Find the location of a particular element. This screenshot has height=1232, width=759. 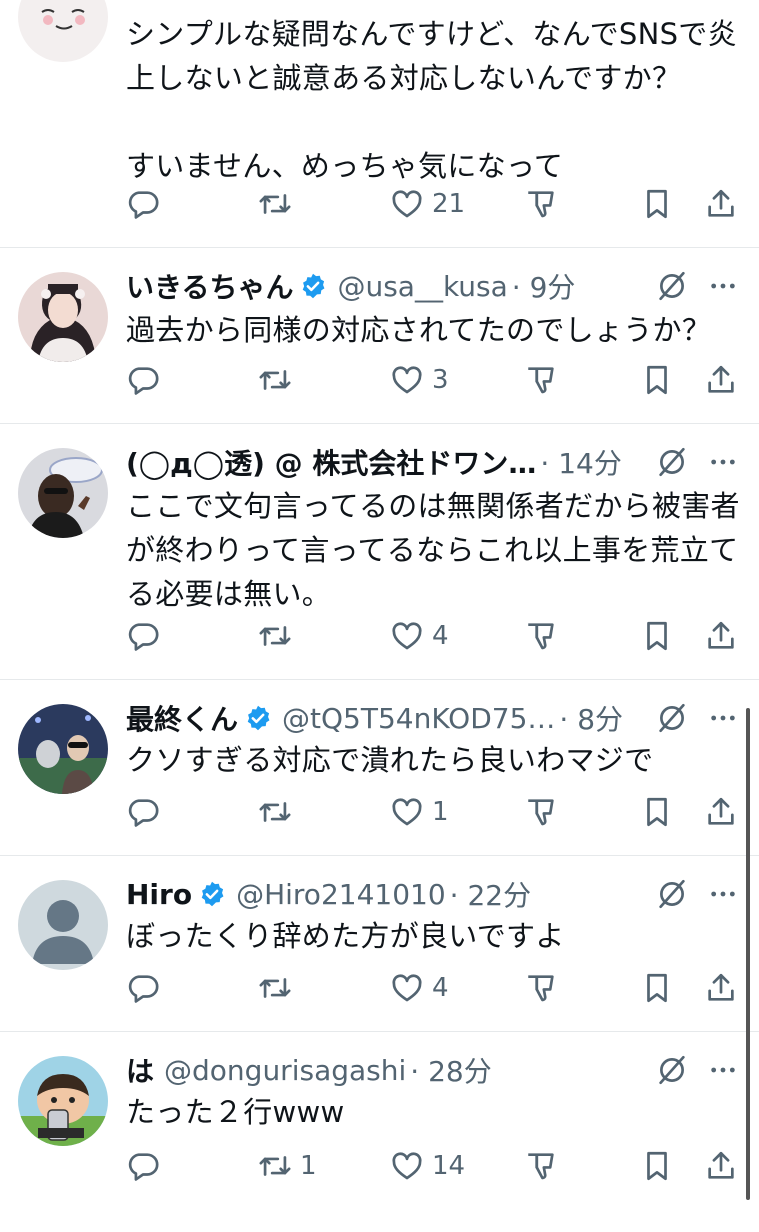

like-button: 3 is located at coordinates (419, 380).